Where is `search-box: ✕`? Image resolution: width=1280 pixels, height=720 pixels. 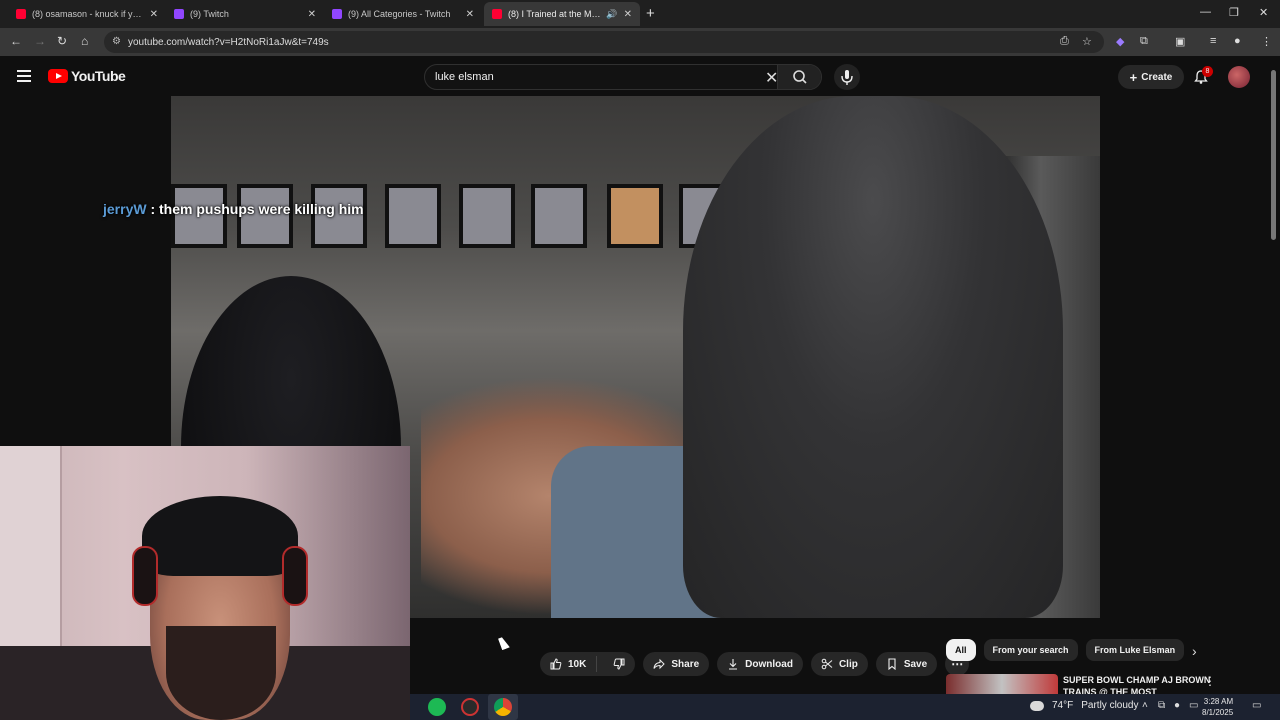
search-box: ✕ is located at coordinates (623, 77).